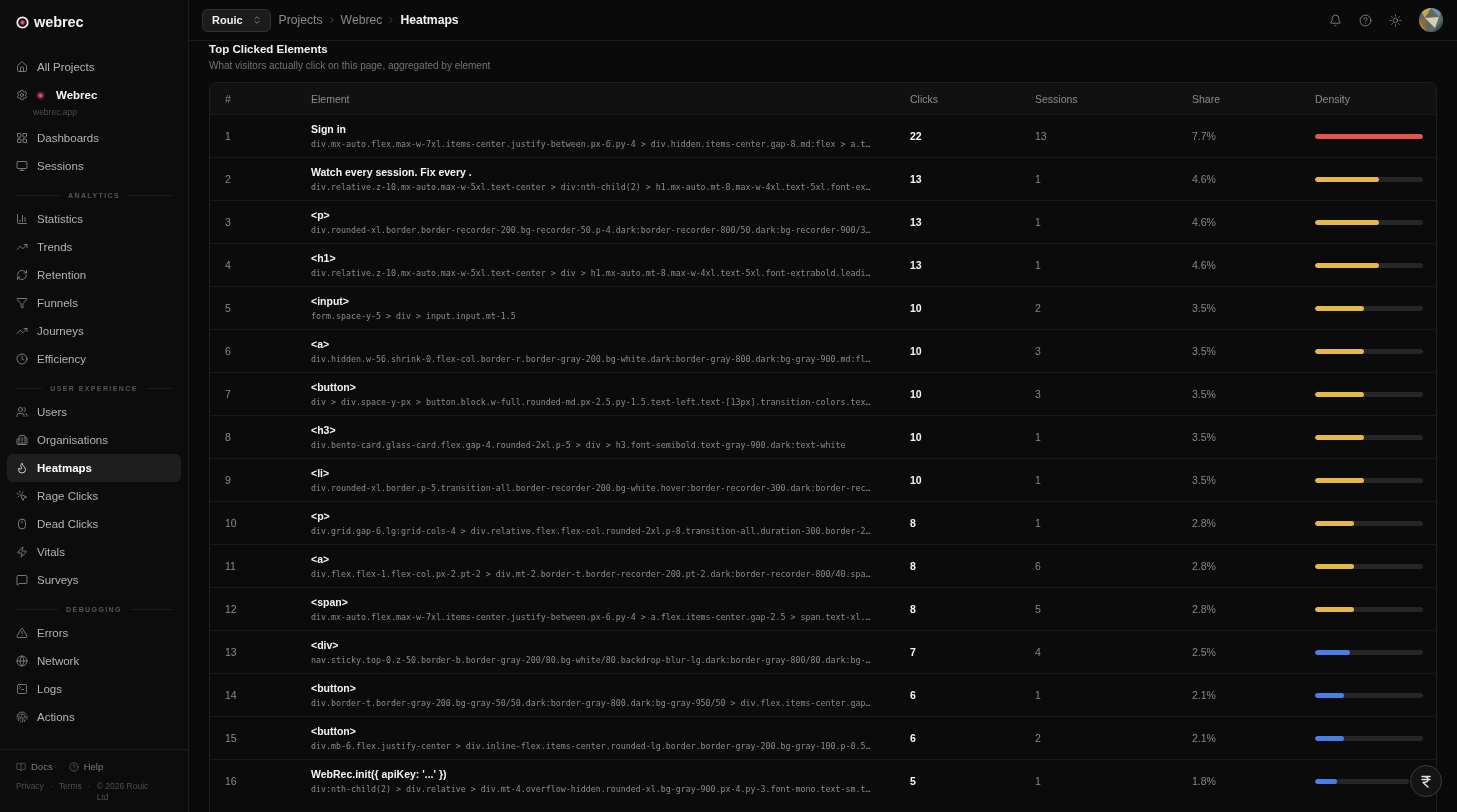  I want to click on terminal-icon, so click(22, 689).